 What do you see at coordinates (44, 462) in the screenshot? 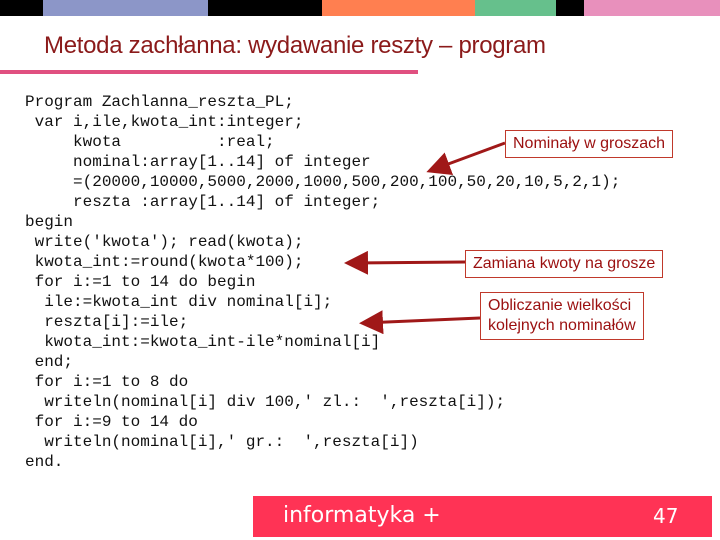
I see `code-line: end.` at bounding box center [44, 462].